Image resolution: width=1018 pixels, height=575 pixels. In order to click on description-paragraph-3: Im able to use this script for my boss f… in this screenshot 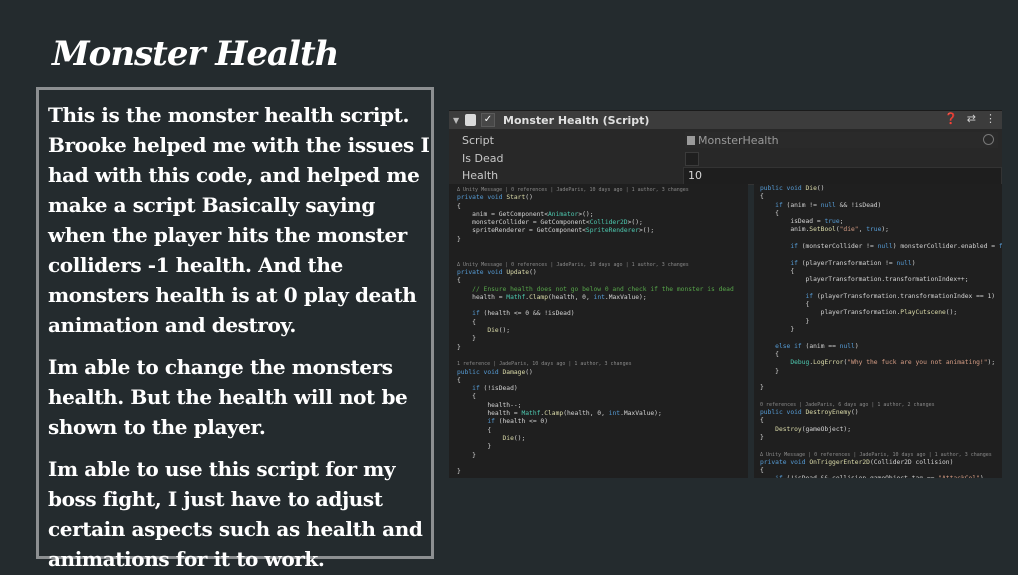, I will do `click(235, 514)`.